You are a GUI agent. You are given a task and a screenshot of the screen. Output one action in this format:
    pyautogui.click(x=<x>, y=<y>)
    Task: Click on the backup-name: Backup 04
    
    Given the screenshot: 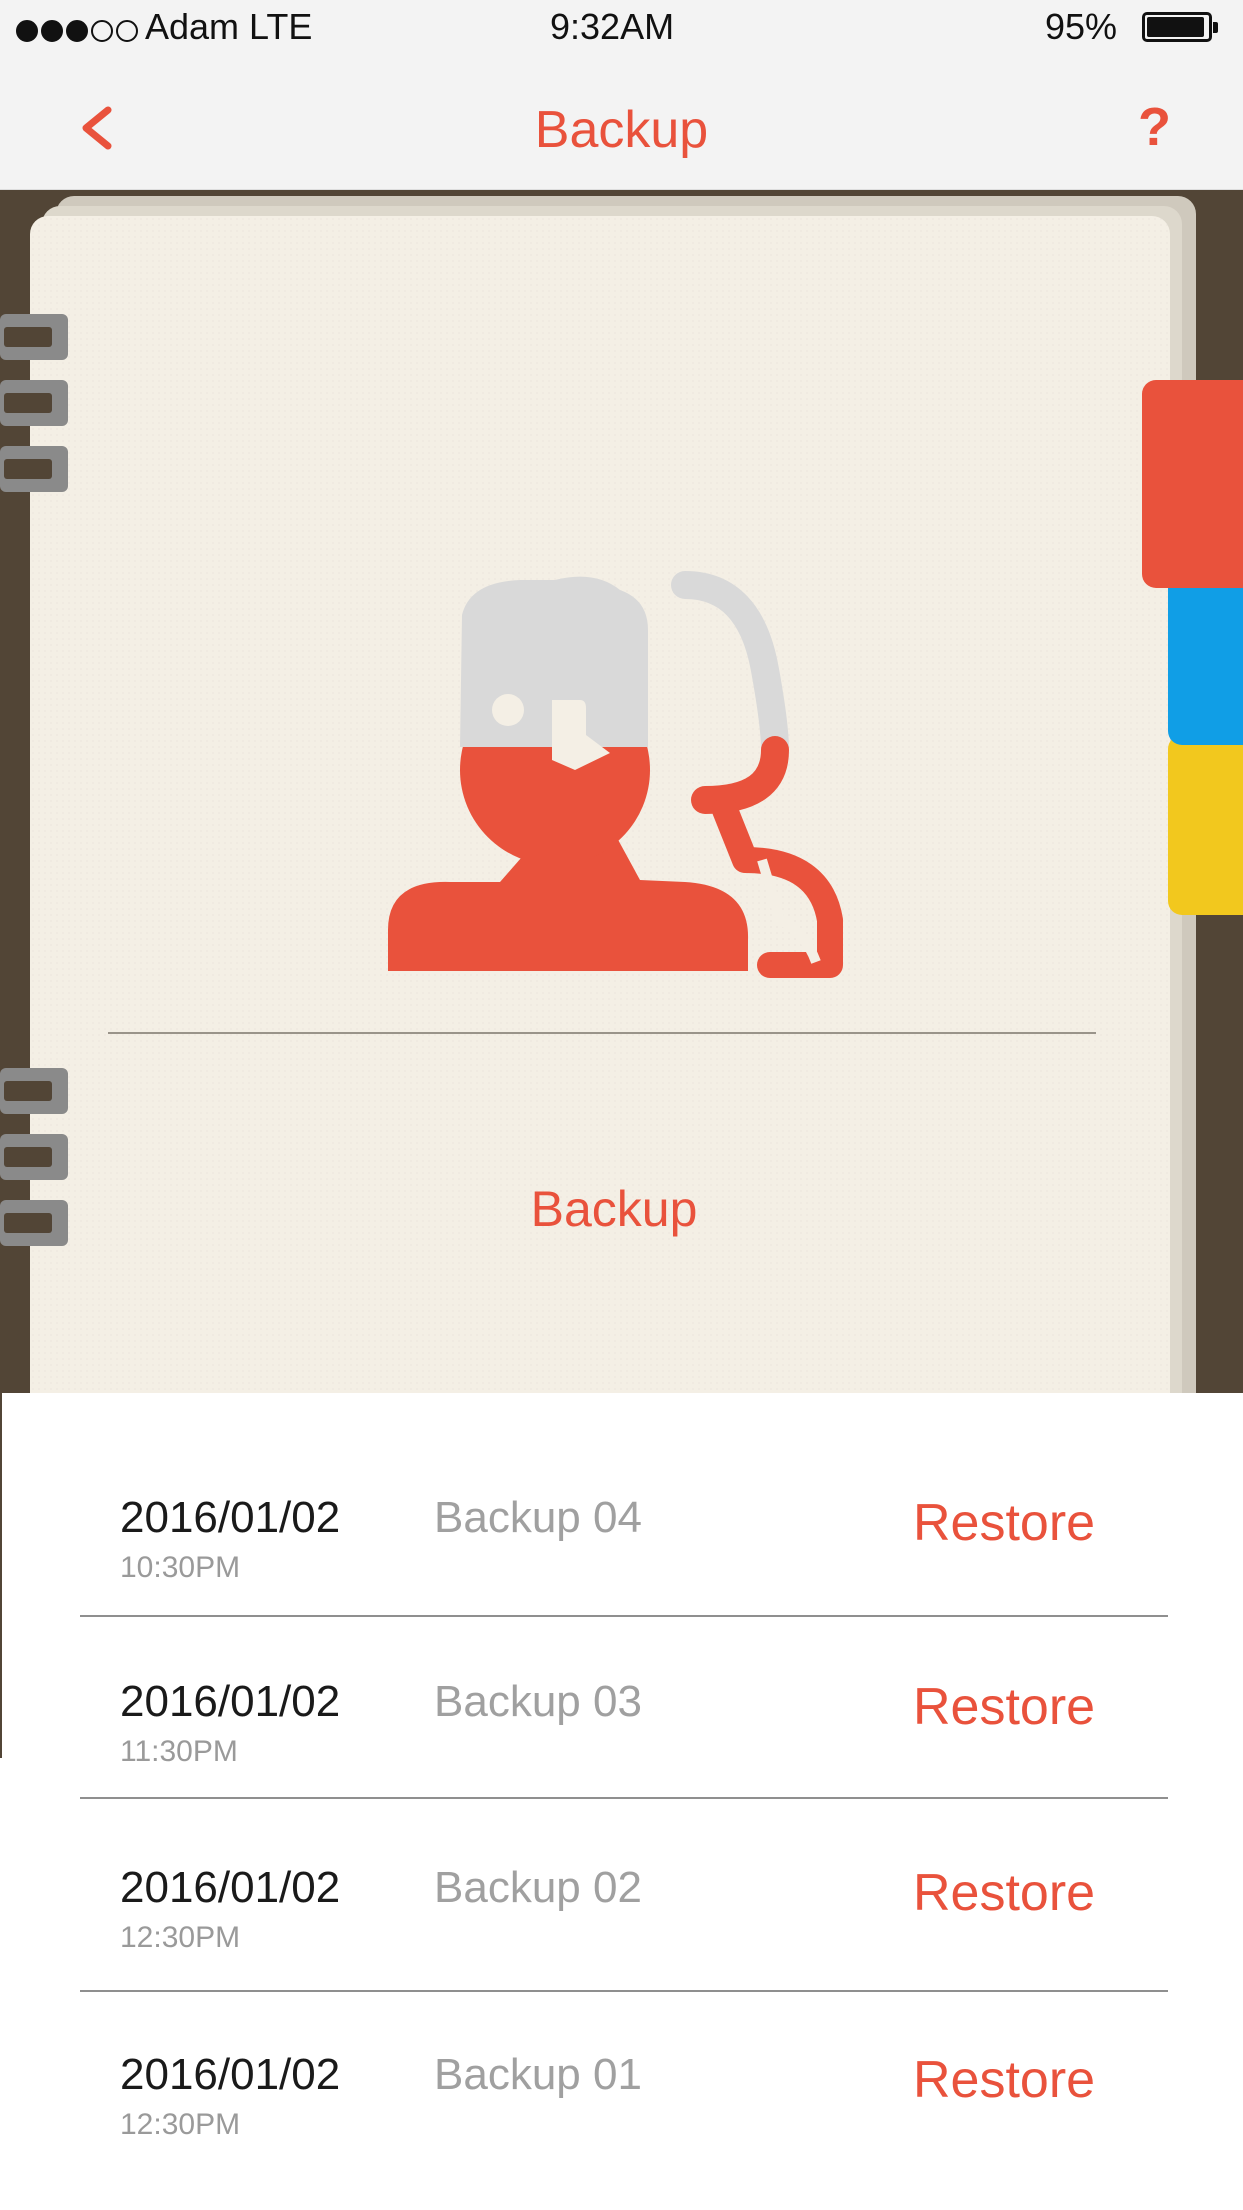 What is the action you would take?
    pyautogui.click(x=538, y=1517)
    